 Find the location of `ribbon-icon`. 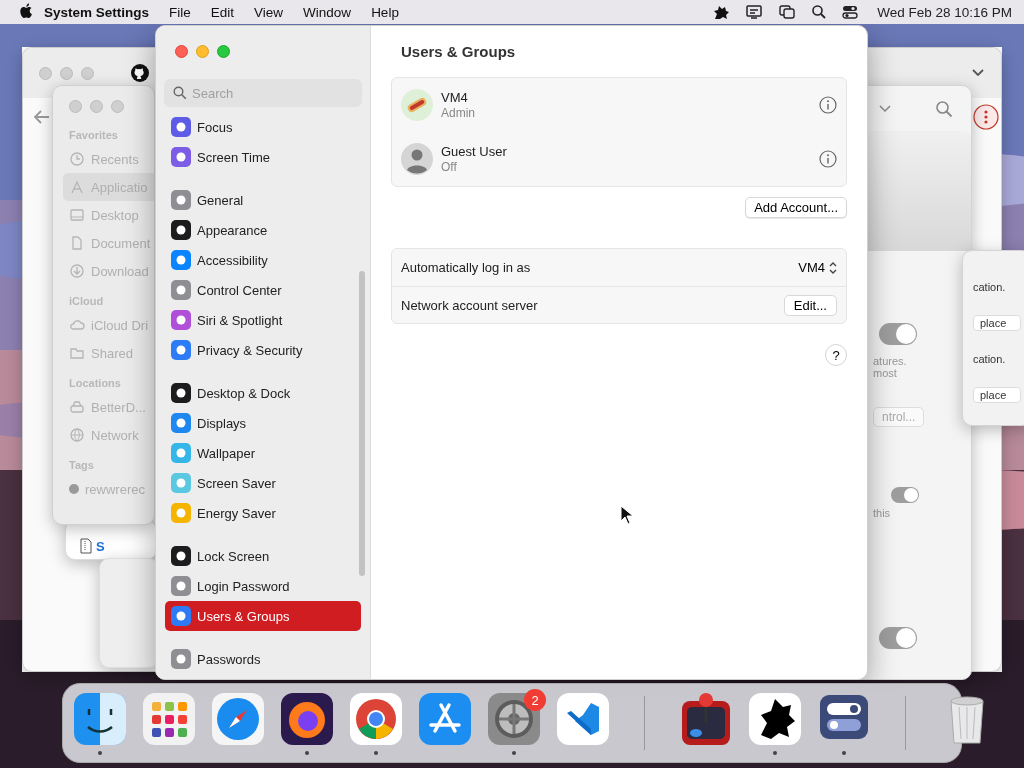

ribbon-icon is located at coordinates (583, 719).